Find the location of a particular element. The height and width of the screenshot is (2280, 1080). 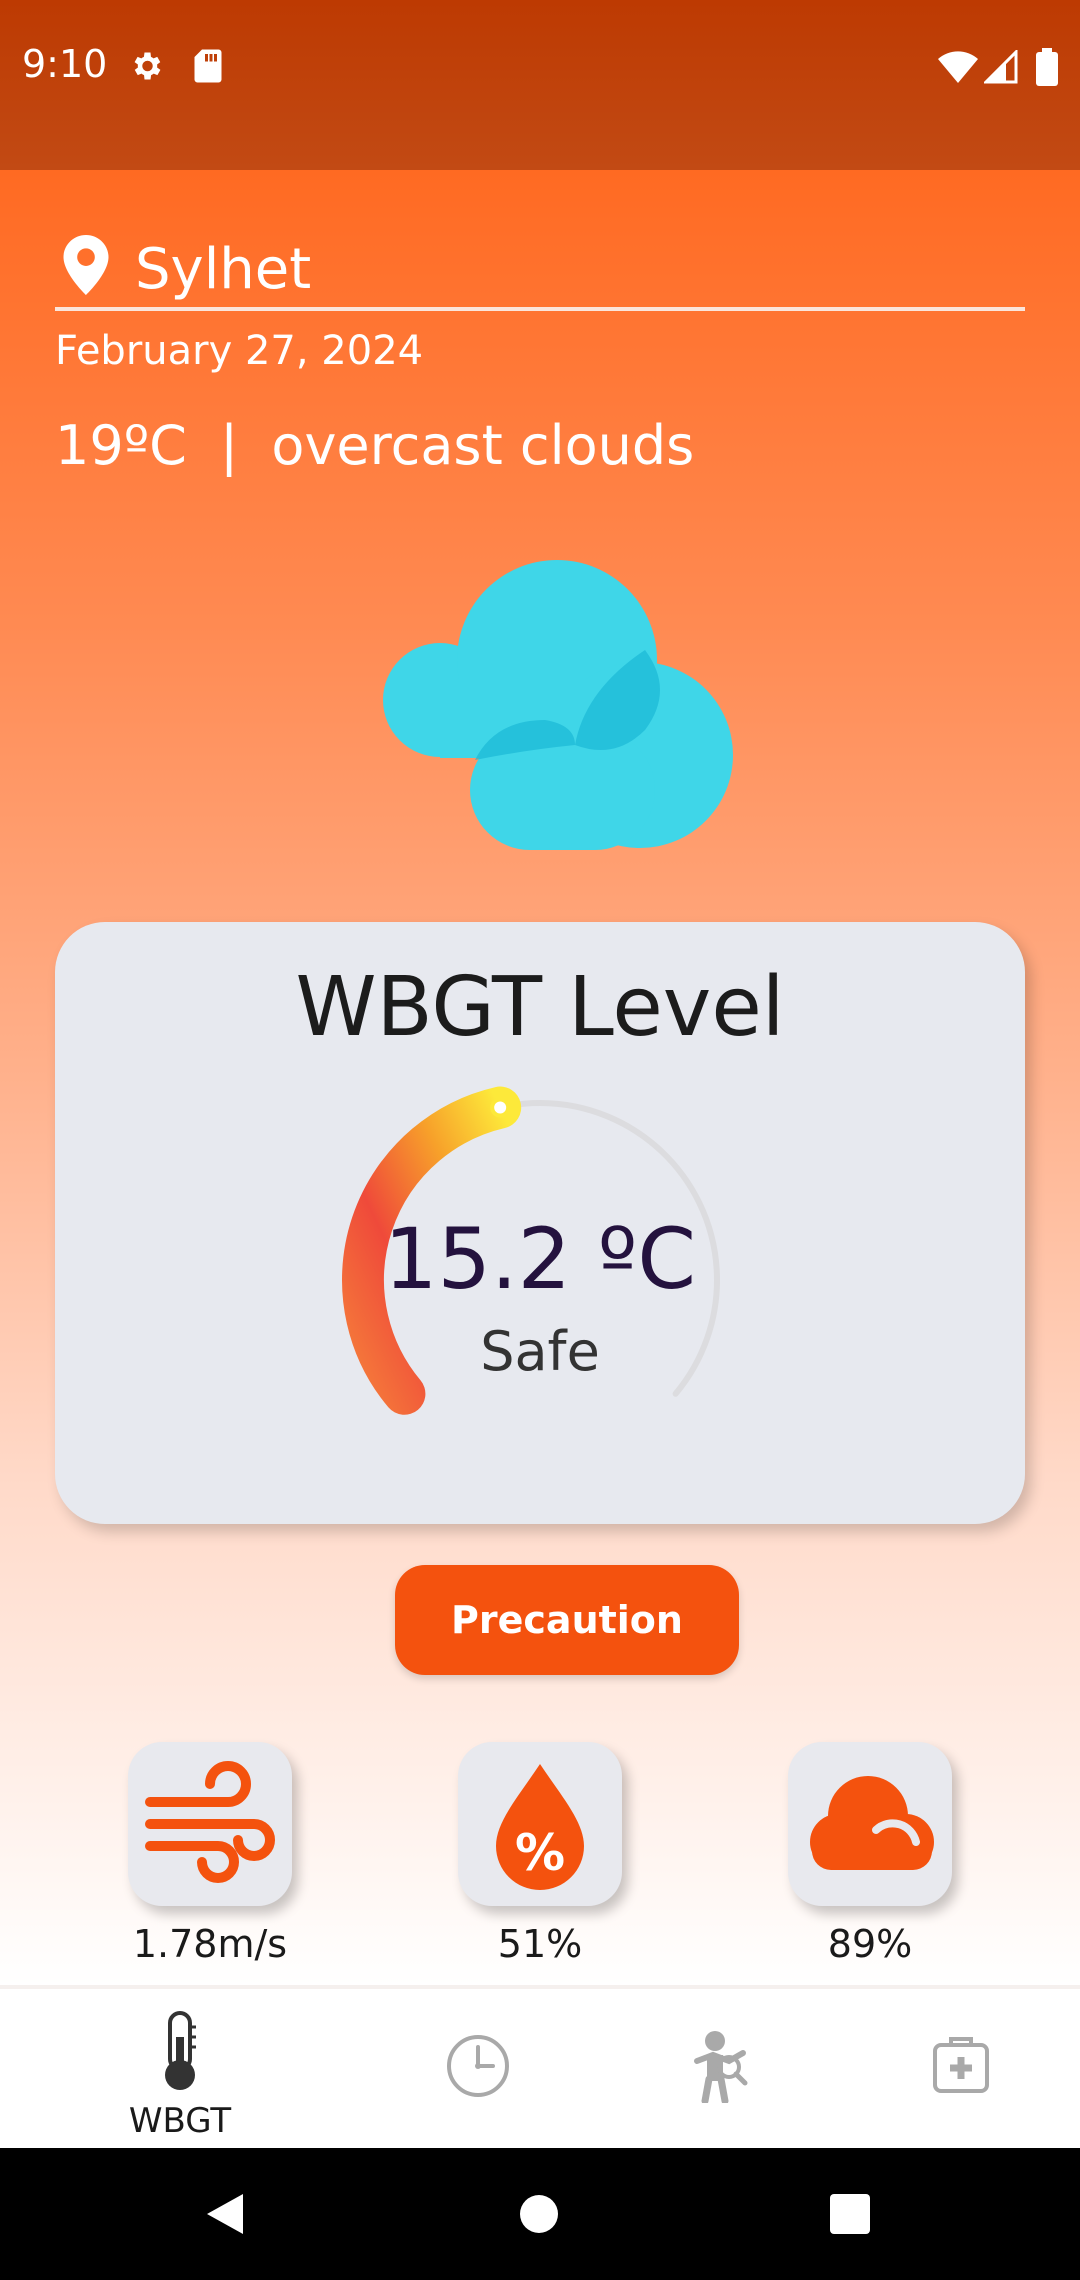

status-time: 9:10 is located at coordinates (65, 64).